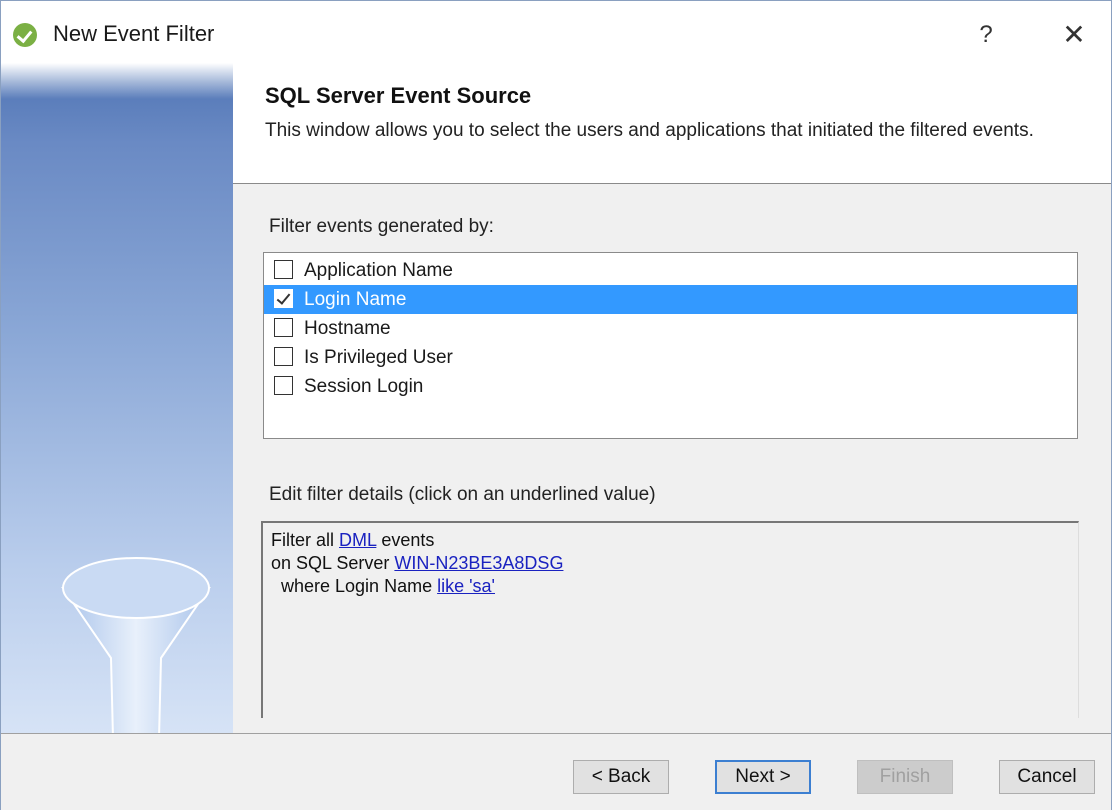 The height and width of the screenshot is (810, 1112). What do you see at coordinates (905, 777) in the screenshot?
I see `finish-button: Finish` at bounding box center [905, 777].